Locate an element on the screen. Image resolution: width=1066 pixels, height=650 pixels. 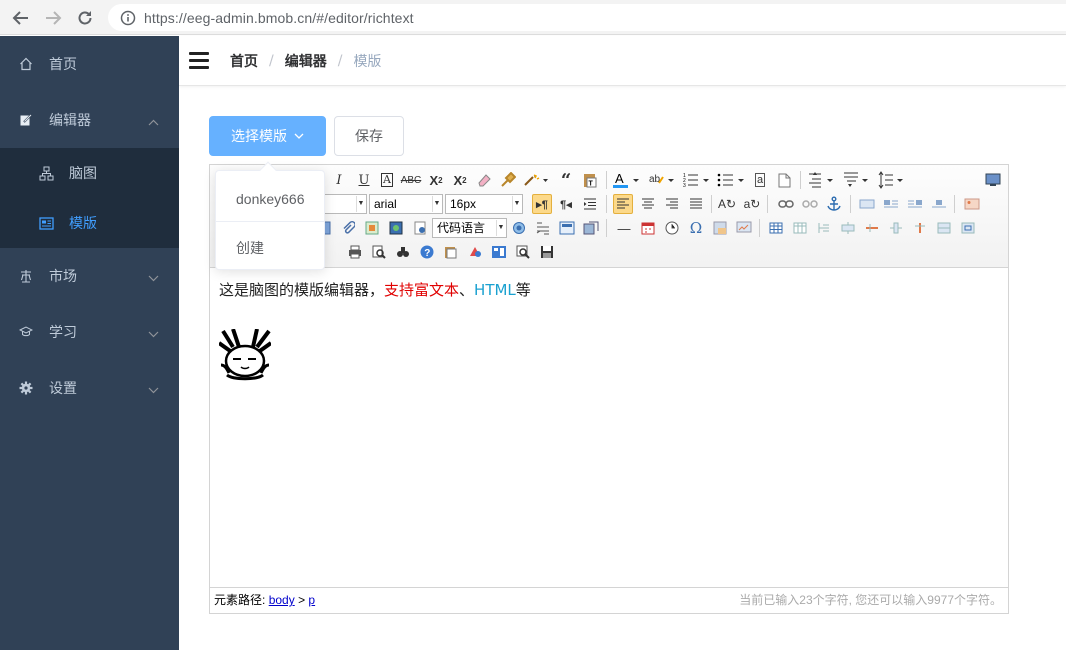
dropdown-divider is located at coordinates (270, 221).